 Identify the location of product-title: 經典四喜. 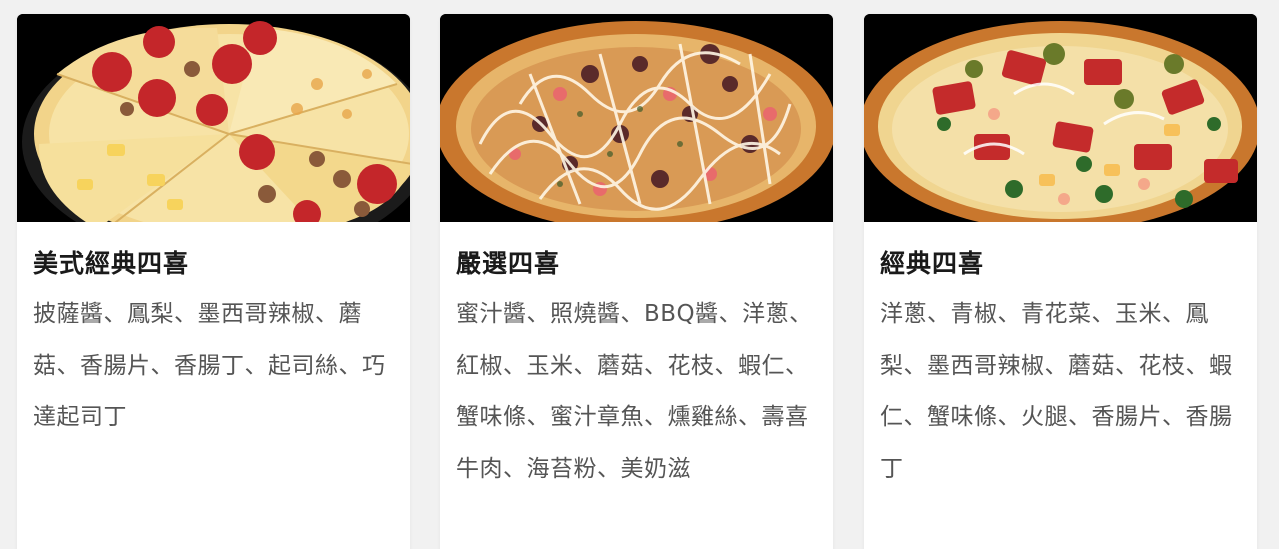
(1060, 251).